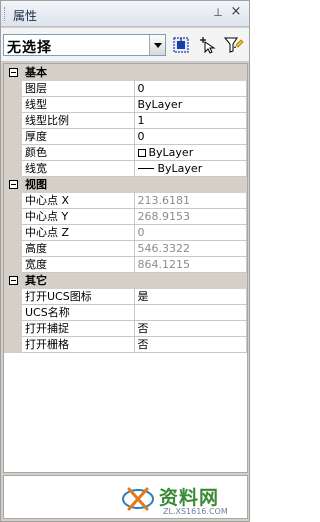  Describe the element at coordinates (134, 184) in the screenshot. I see `category-label: 视图` at that location.